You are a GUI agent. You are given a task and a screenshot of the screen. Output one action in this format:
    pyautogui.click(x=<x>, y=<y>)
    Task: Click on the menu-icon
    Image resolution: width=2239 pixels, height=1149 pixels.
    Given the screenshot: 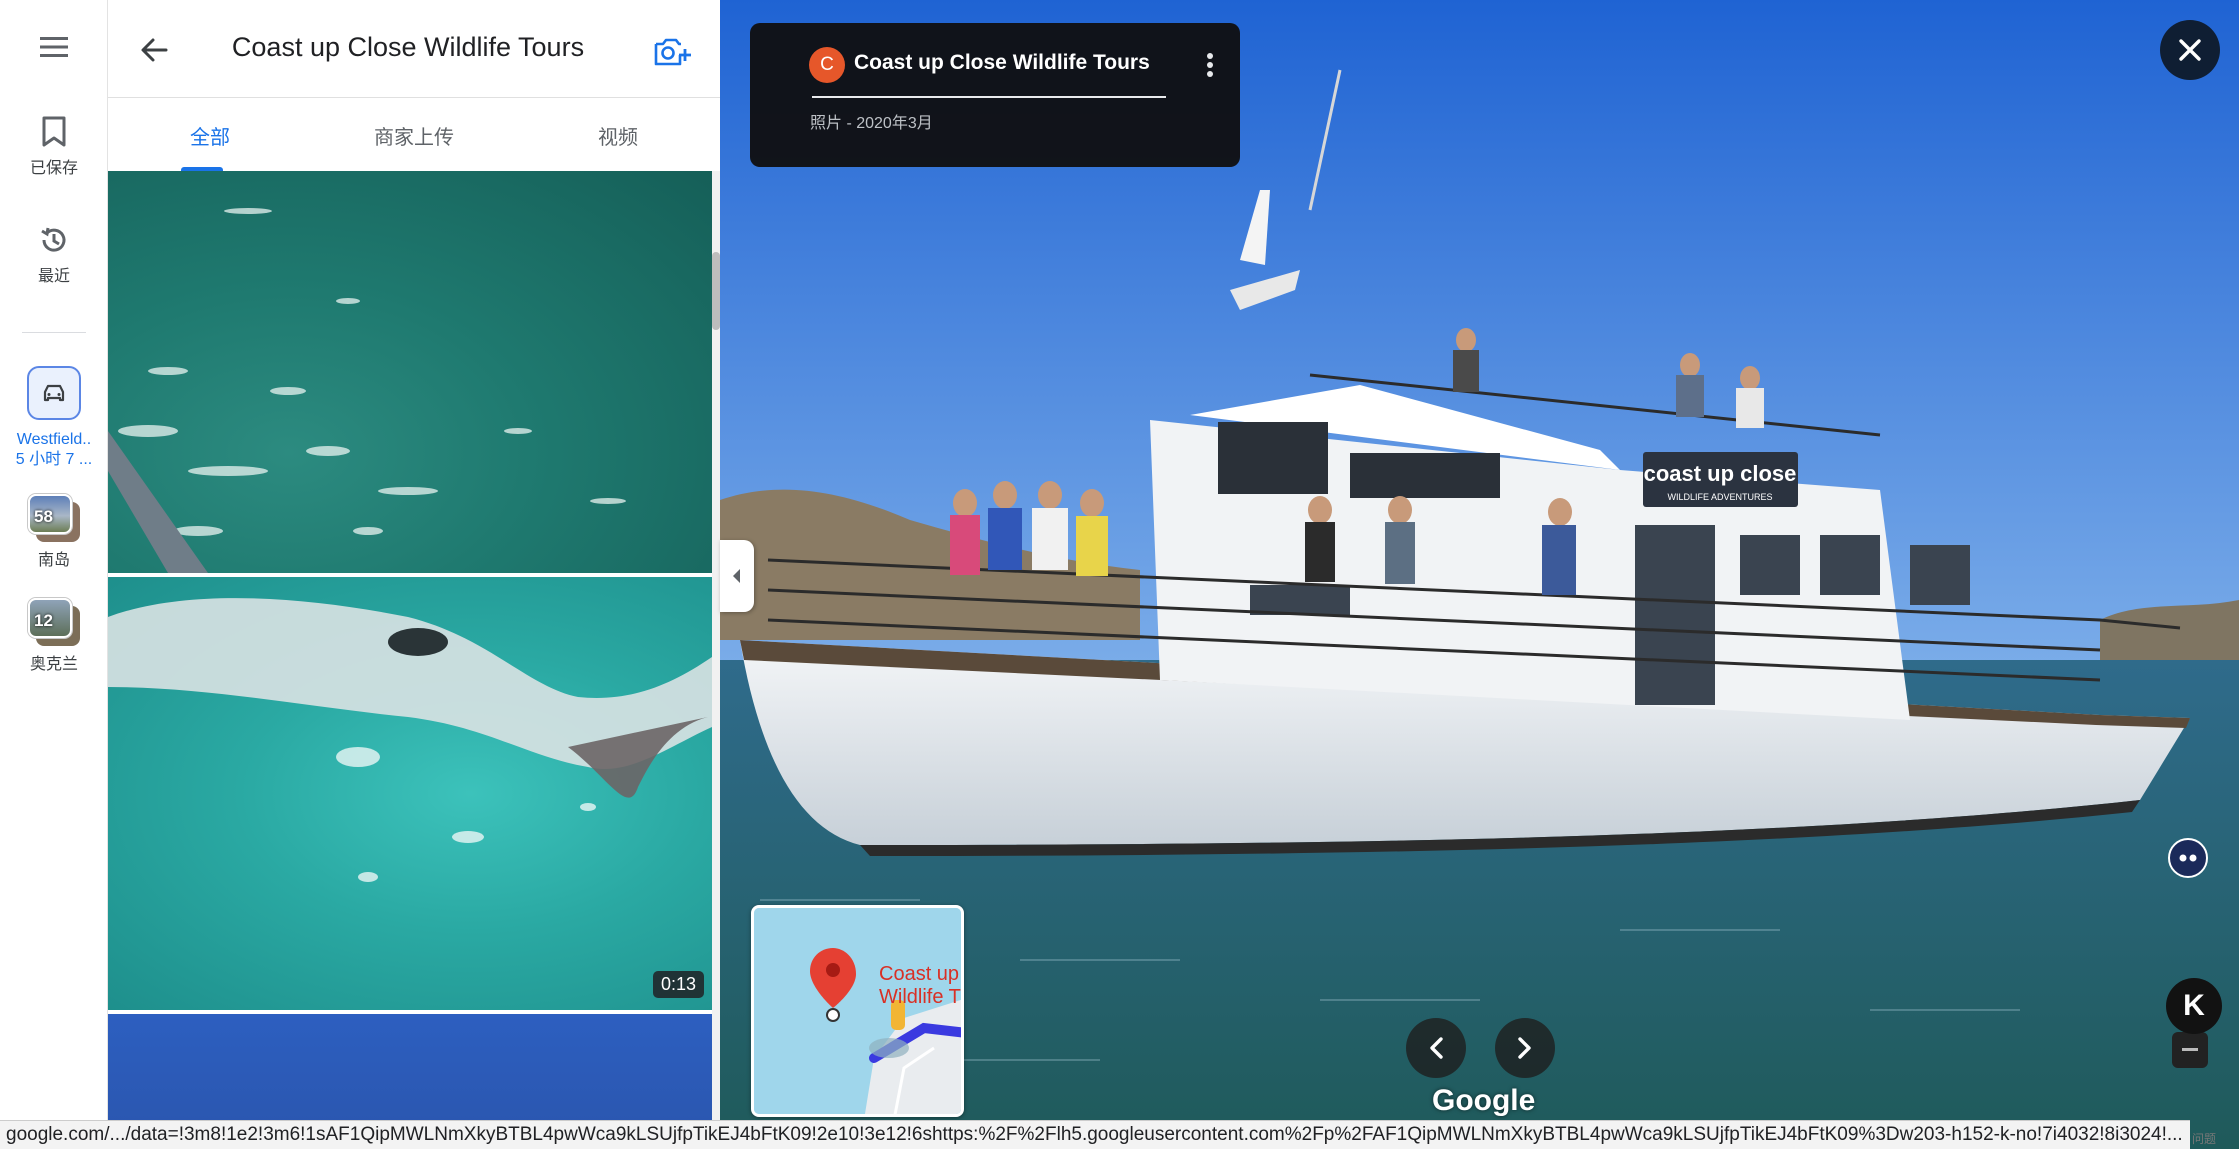 What is the action you would take?
    pyautogui.click(x=54, y=47)
    